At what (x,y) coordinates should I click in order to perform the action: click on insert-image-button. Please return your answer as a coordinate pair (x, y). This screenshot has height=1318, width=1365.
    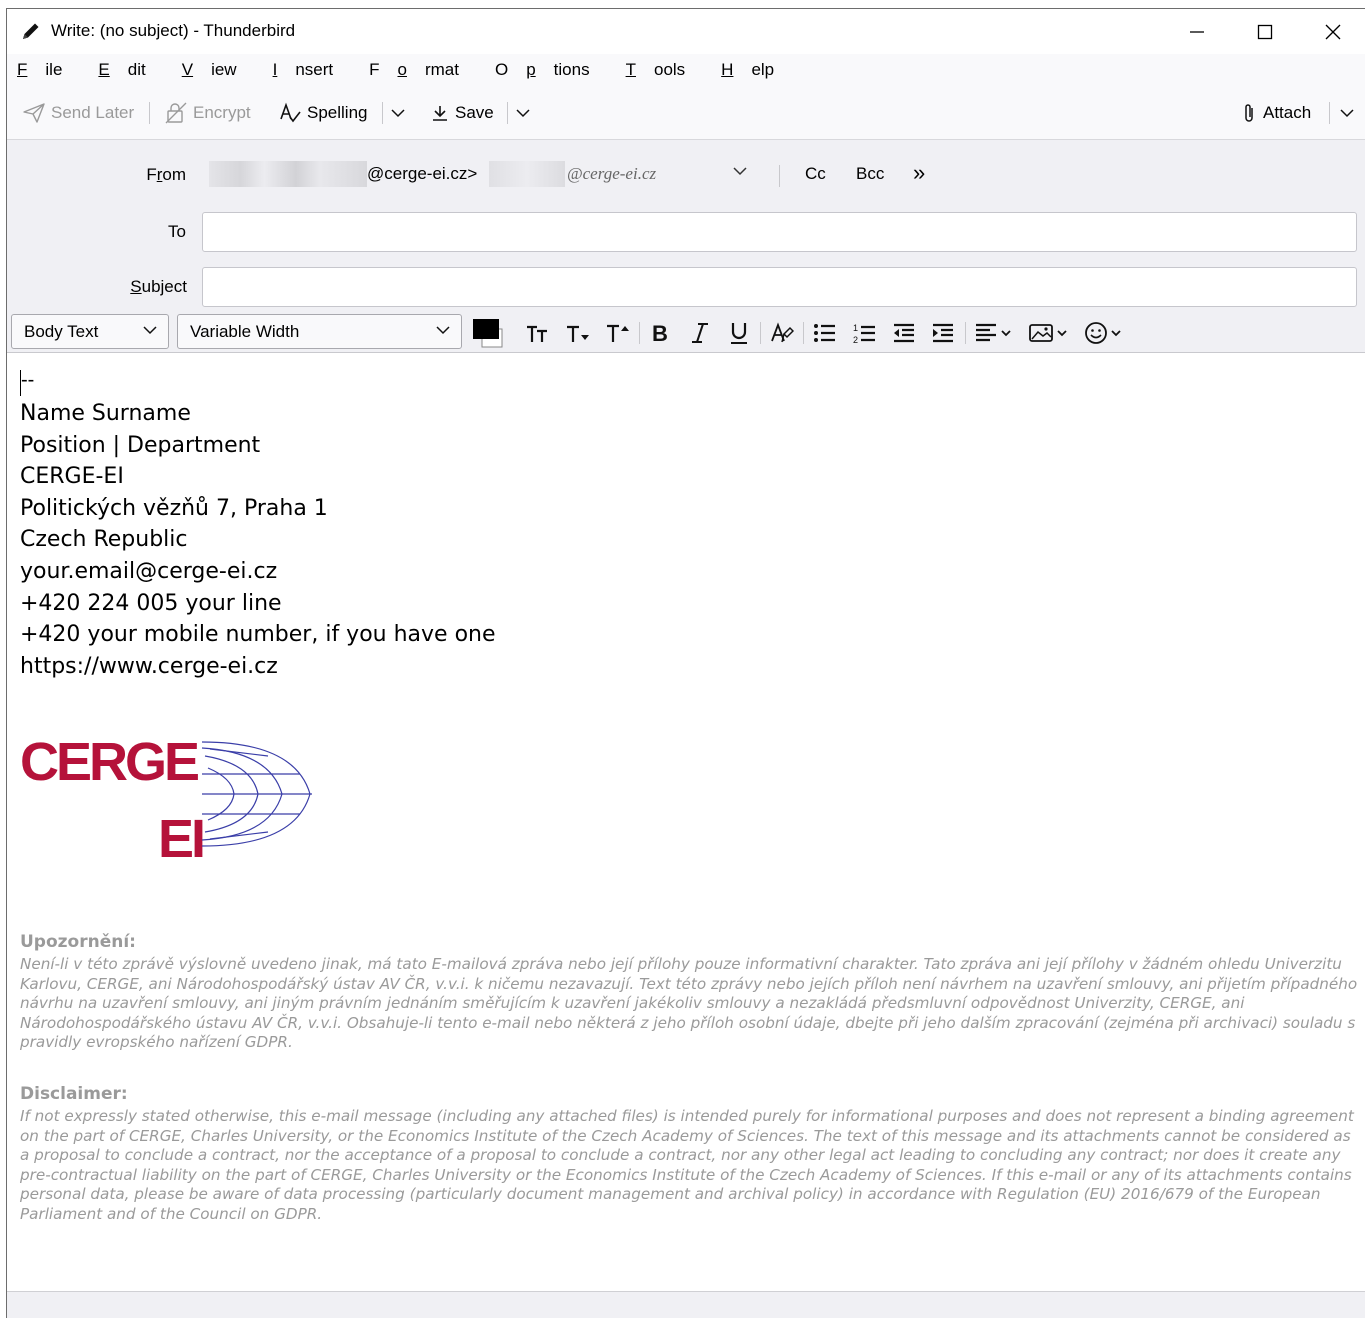
    Looking at the image, I should click on (1050, 333).